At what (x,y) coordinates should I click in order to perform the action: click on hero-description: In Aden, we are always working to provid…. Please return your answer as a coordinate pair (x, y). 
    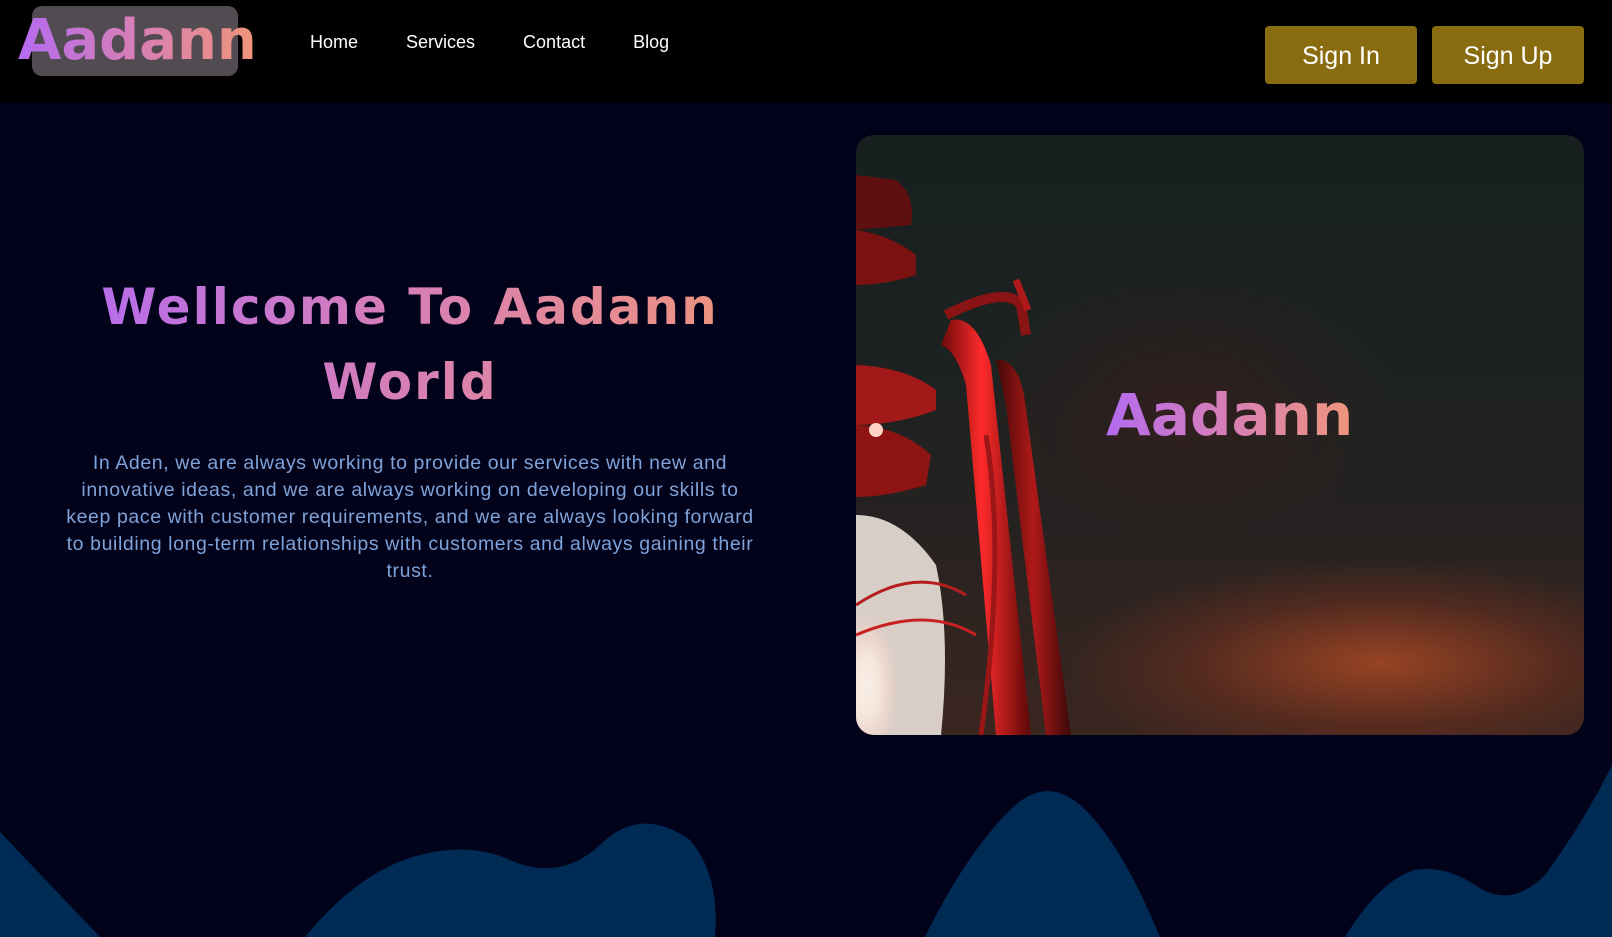
    Looking at the image, I should click on (410, 517).